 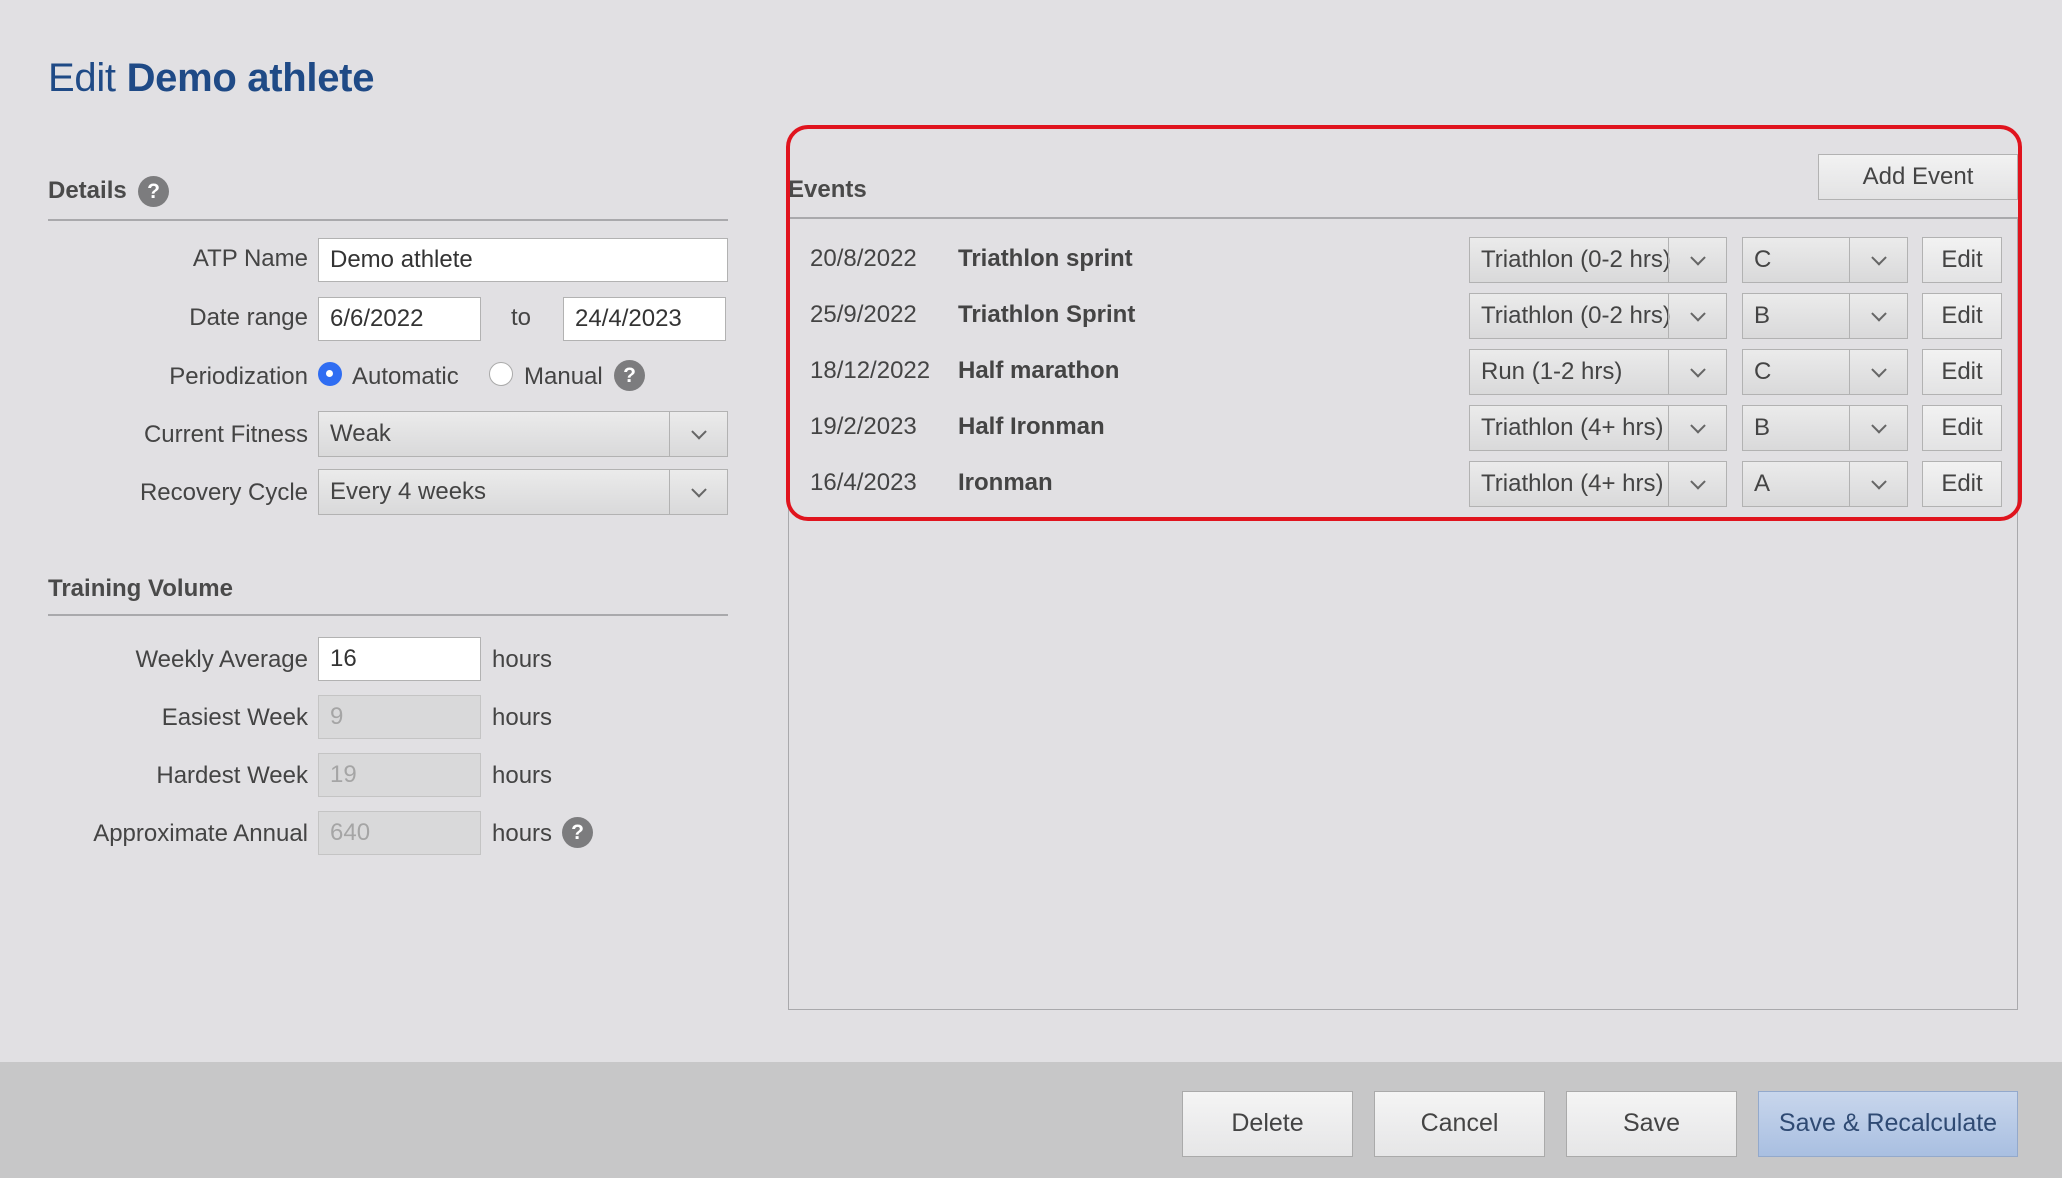 What do you see at coordinates (644, 319) in the screenshot?
I see `date-to-input: 24/4/2023` at bounding box center [644, 319].